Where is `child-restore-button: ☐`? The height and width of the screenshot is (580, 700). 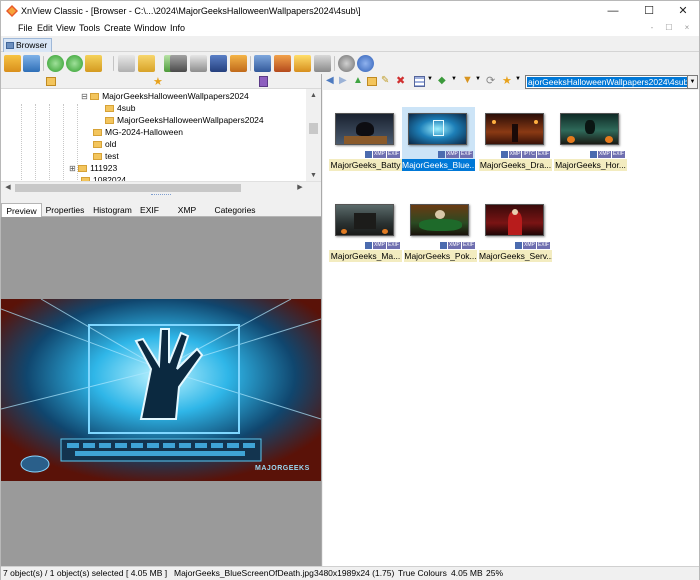
child-restore-button: ☐ is located at coordinates (669, 29).